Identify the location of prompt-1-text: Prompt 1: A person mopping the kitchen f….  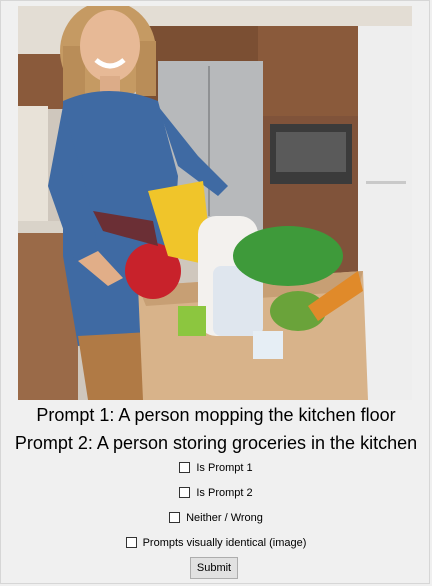
(216, 415).